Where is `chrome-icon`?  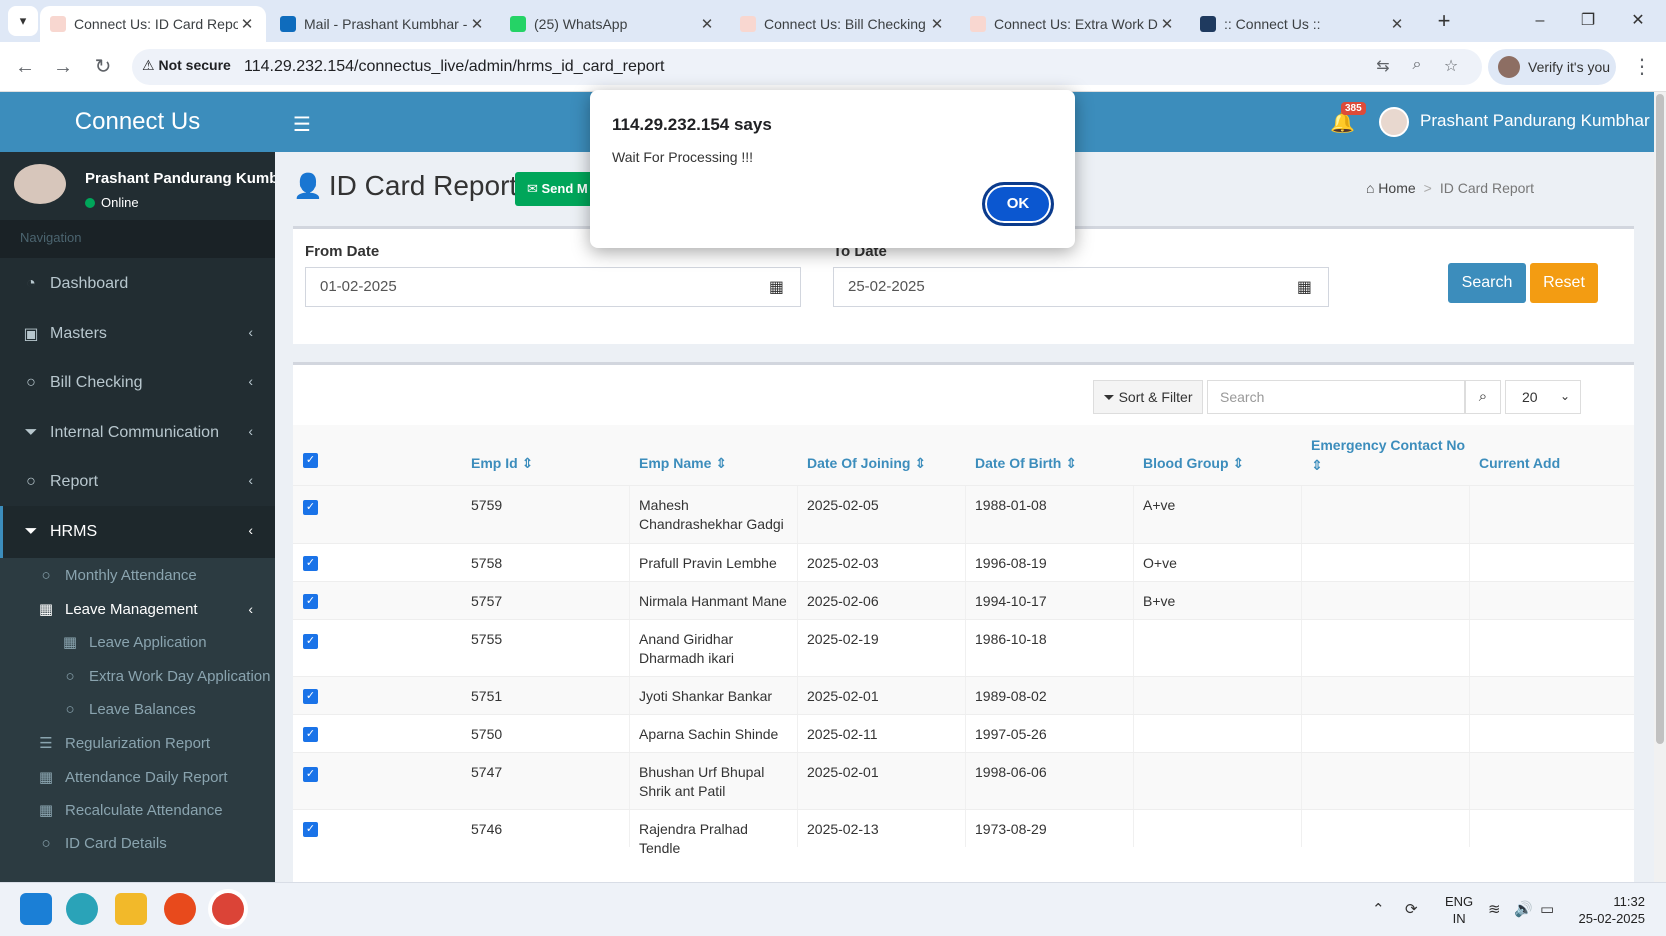
chrome-icon is located at coordinates (228, 909).